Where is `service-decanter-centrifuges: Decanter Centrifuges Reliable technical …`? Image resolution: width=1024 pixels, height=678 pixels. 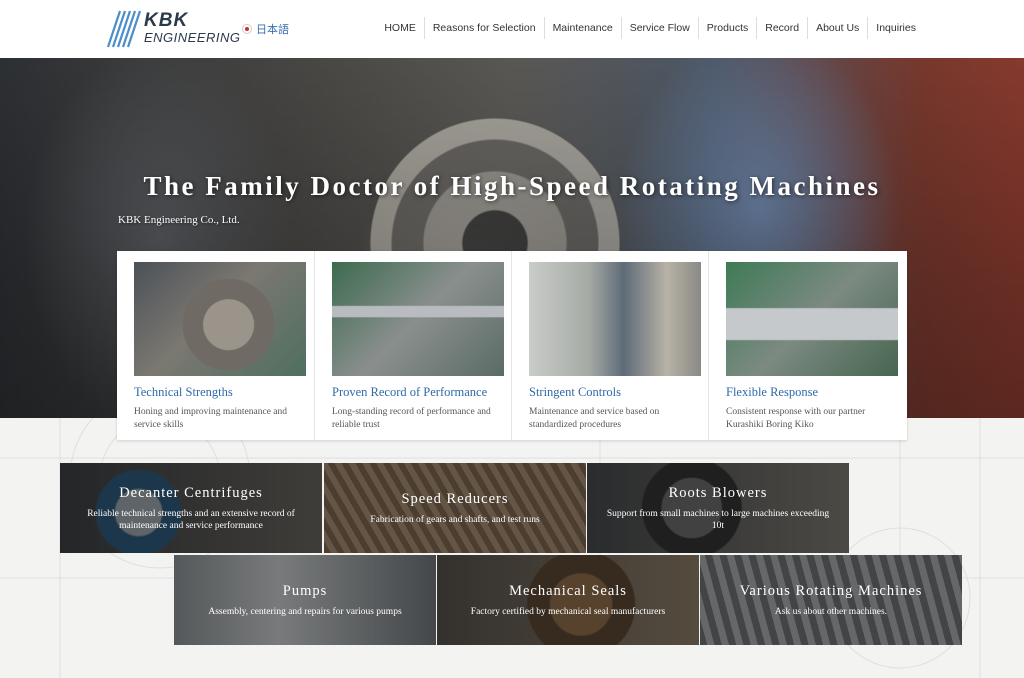
service-decanter-centrifuges: Decanter Centrifuges Reliable technical … is located at coordinates (191, 508).